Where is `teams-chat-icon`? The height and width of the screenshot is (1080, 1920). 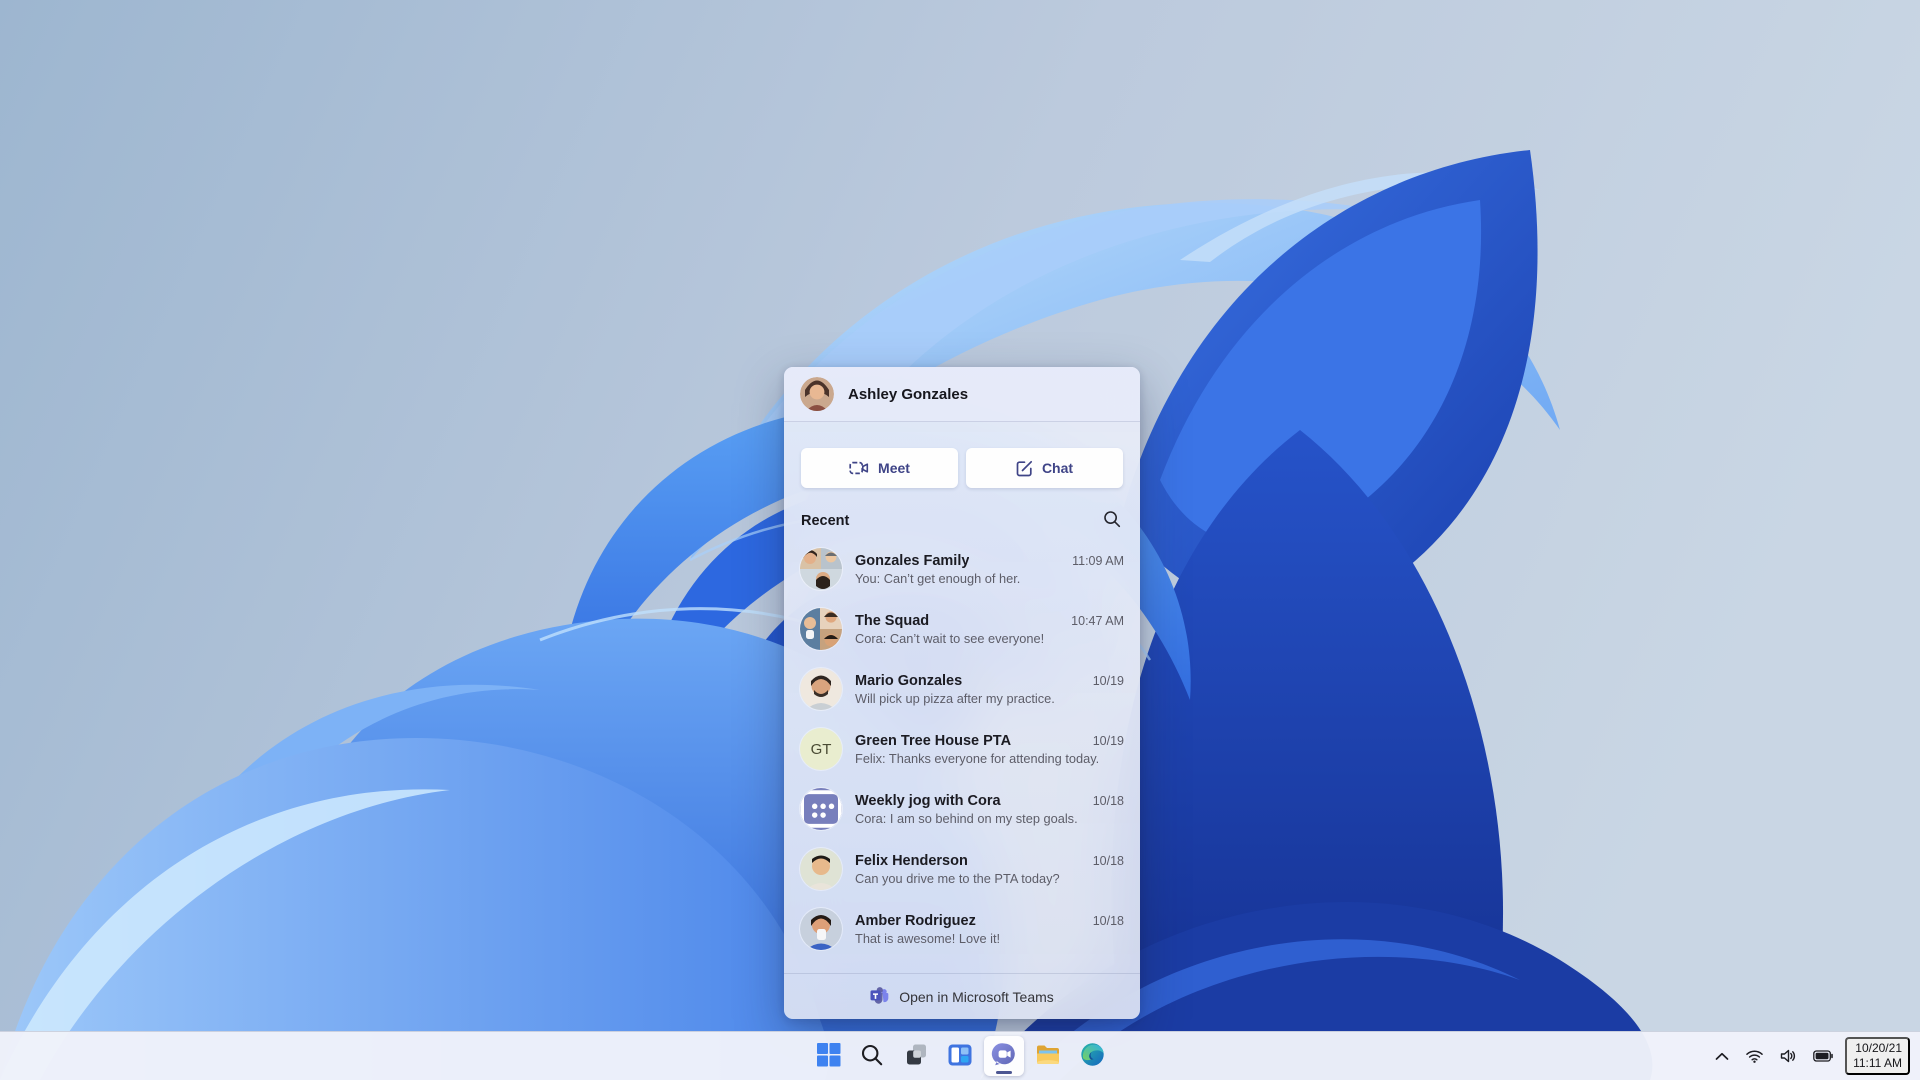 teams-chat-icon is located at coordinates (1004, 1056).